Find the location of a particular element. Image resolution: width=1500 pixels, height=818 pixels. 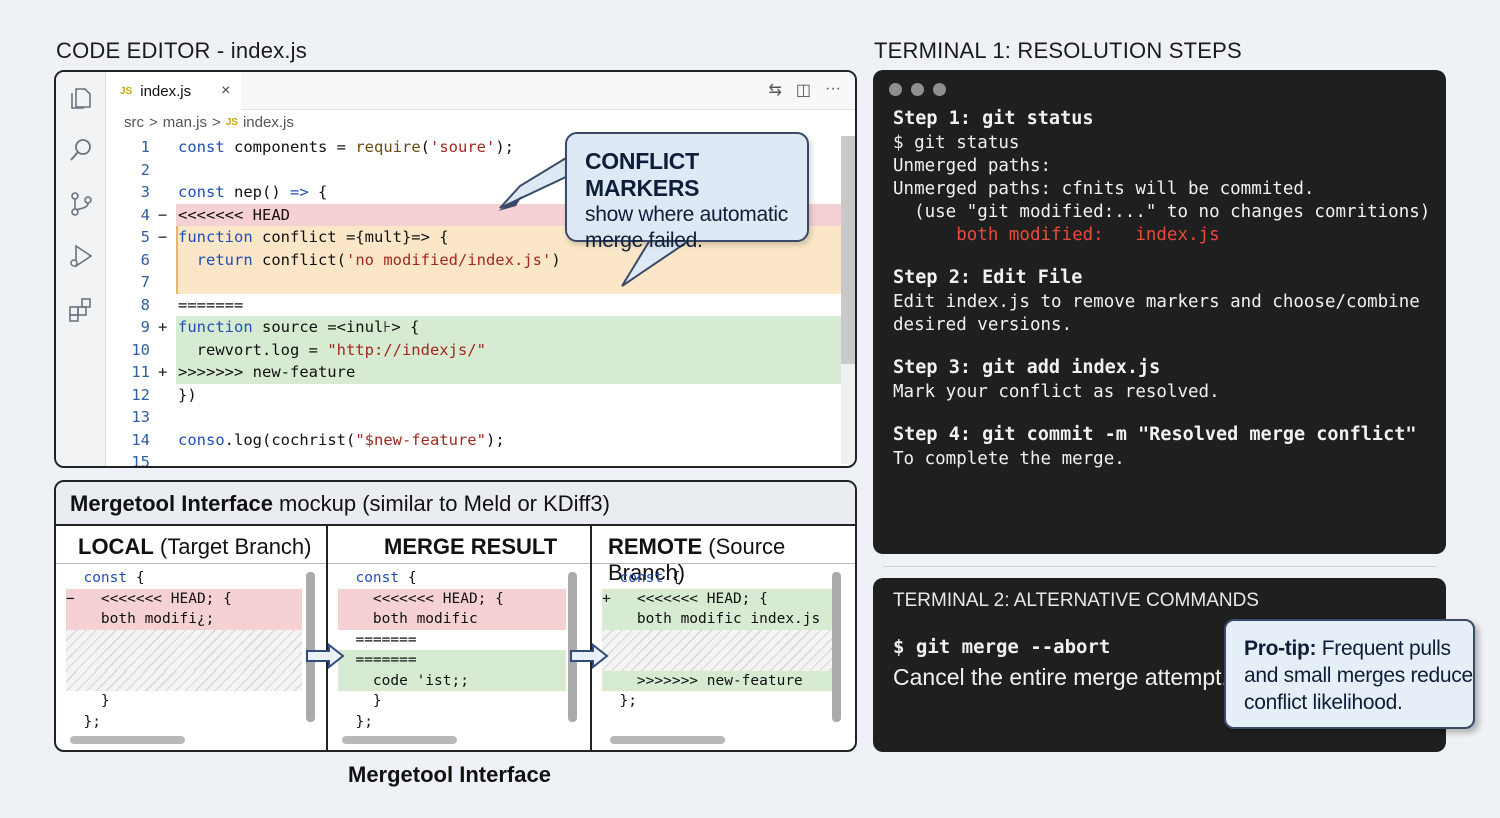

diff-line: const { is located at coordinates (650, 578).